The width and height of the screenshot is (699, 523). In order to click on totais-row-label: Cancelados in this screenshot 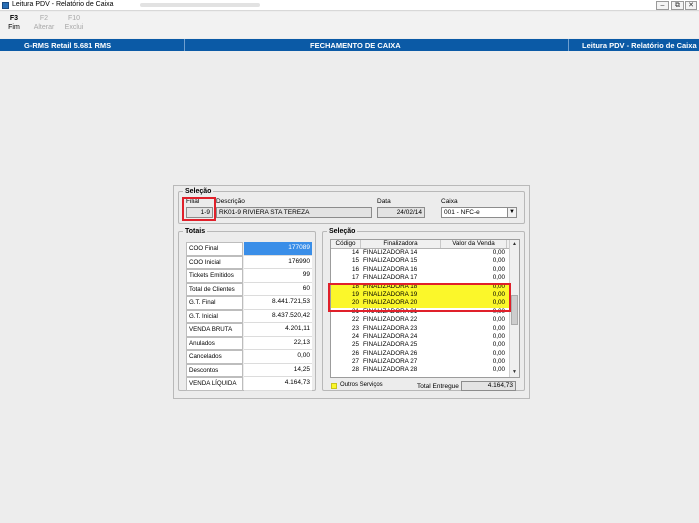, I will do `click(214, 357)`.